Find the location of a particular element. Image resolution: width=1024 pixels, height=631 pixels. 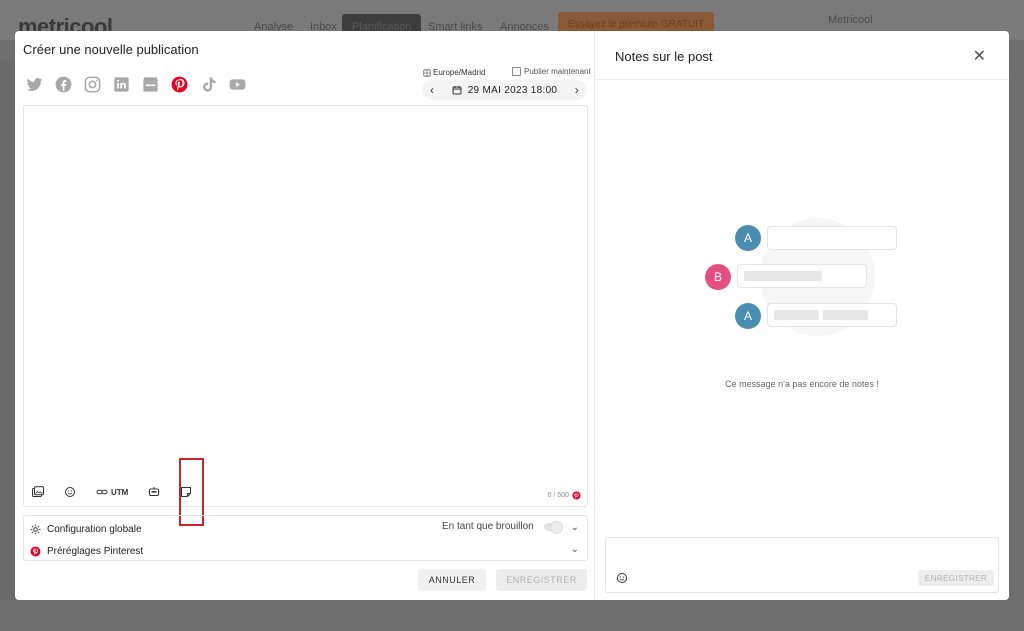

close-icon: ✕ is located at coordinates (979, 56).